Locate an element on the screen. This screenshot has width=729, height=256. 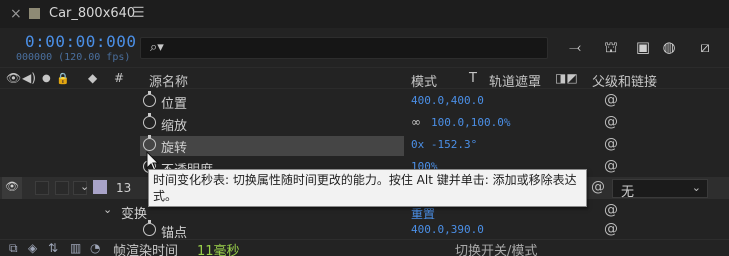
layer-search-input: ⌕▾ is located at coordinates (344, 48).